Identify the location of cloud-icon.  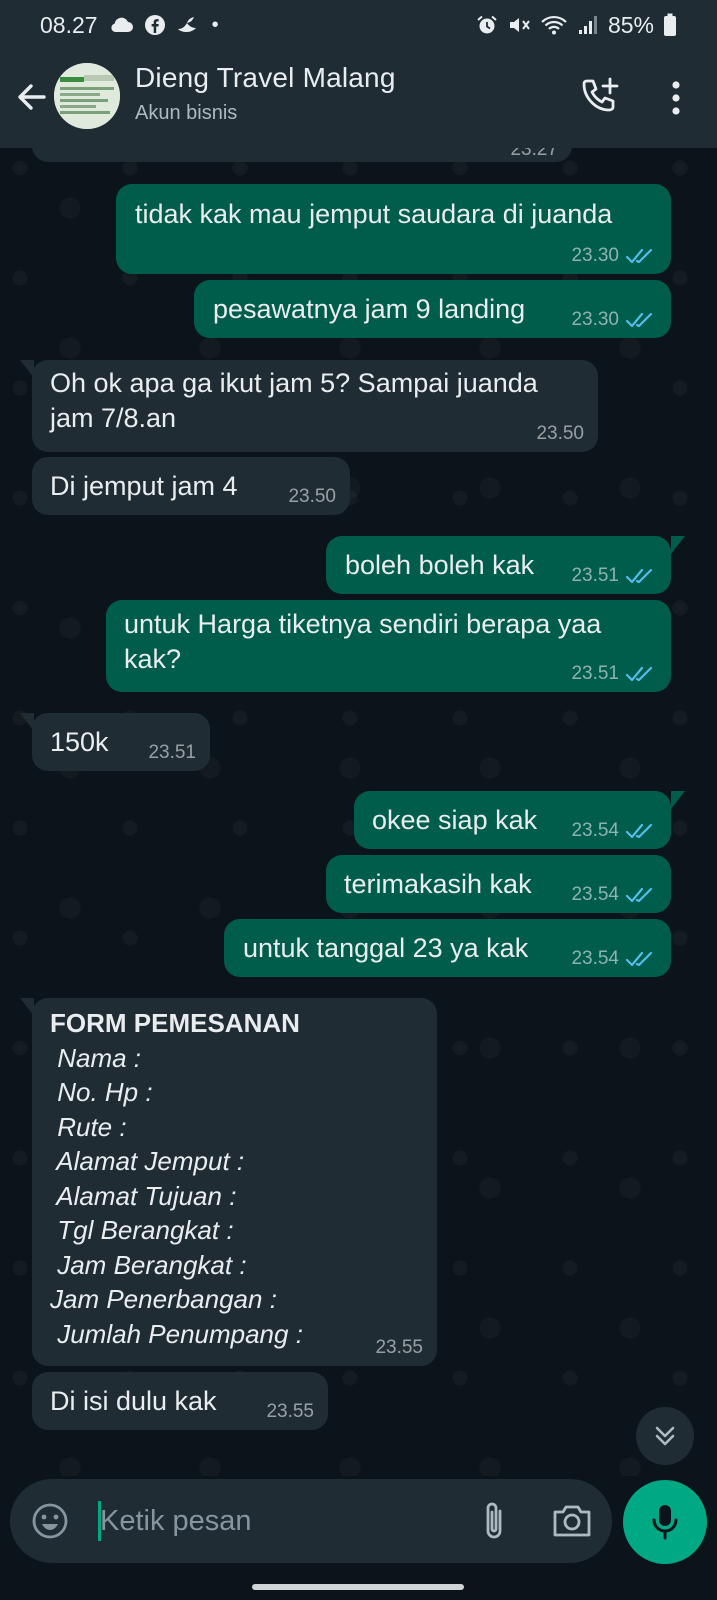
(121, 24).